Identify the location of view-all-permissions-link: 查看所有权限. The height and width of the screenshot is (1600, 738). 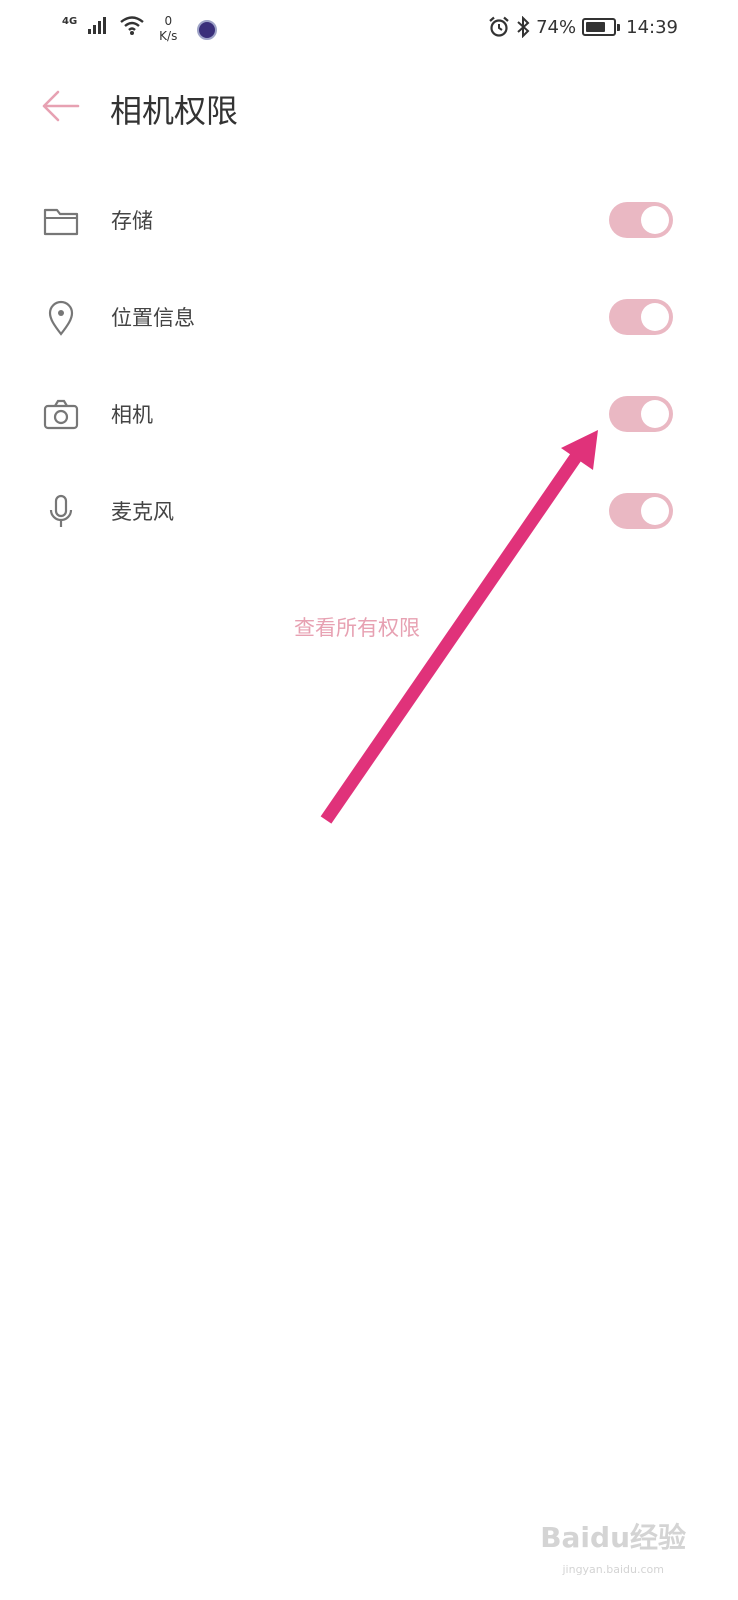
(357, 627).